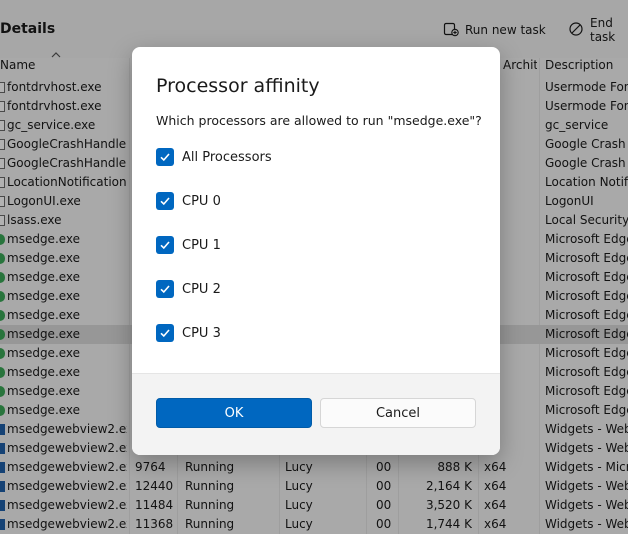  I want to click on checkbox-label: CPU 3, so click(201, 333).